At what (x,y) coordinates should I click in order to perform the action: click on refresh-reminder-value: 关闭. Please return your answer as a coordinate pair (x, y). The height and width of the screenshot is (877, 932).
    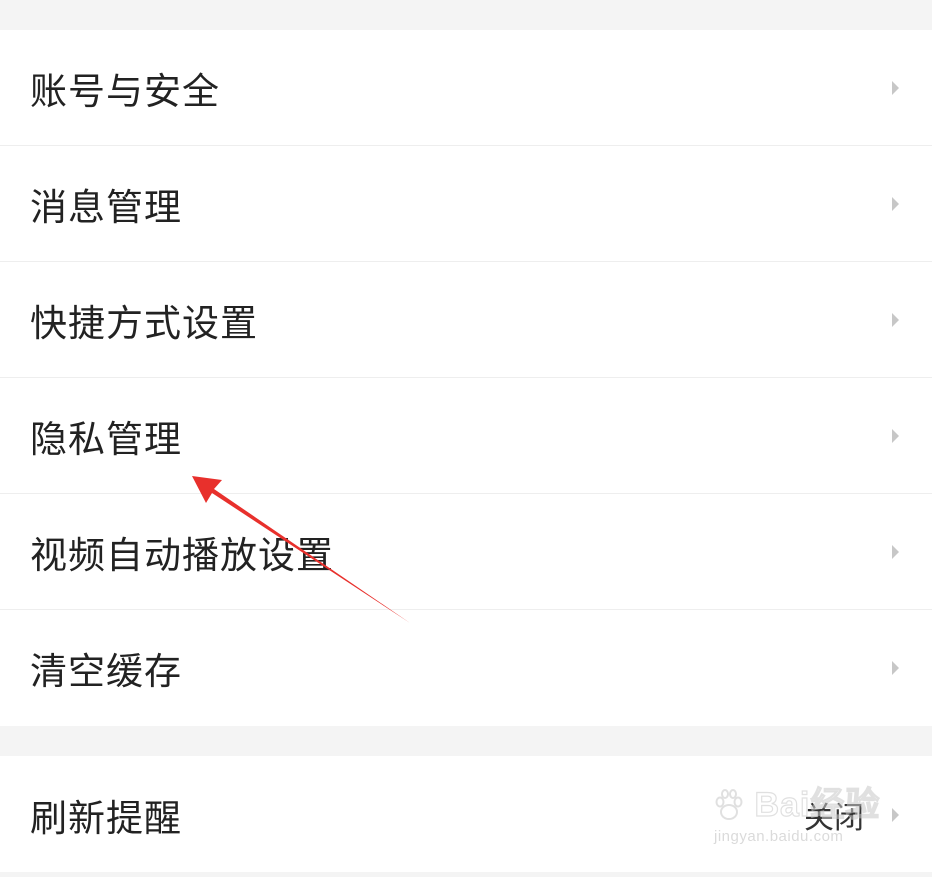
    Looking at the image, I should click on (834, 818).